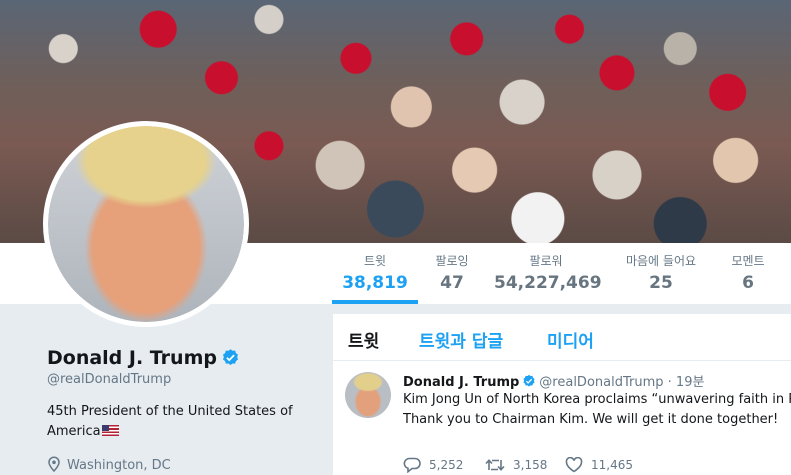 The height and width of the screenshot is (475, 791). Describe the element at coordinates (363, 339) in the screenshot. I see `tab-tweets: 트윗` at that location.